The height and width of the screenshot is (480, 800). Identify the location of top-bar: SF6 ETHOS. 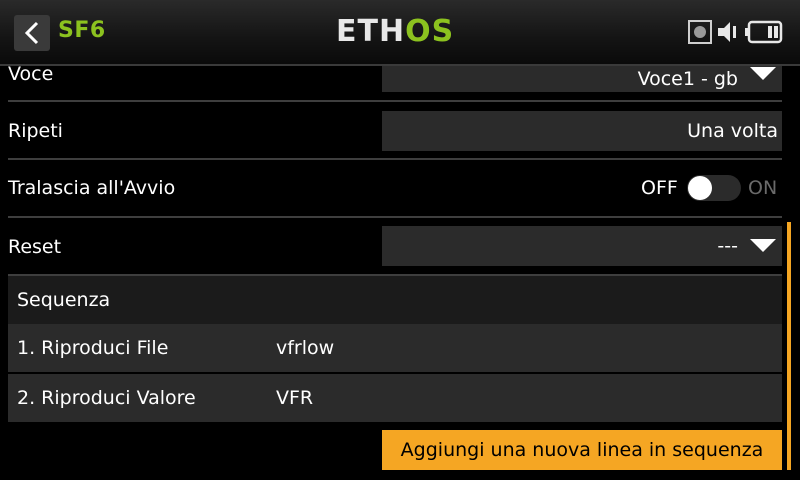
(400, 33).